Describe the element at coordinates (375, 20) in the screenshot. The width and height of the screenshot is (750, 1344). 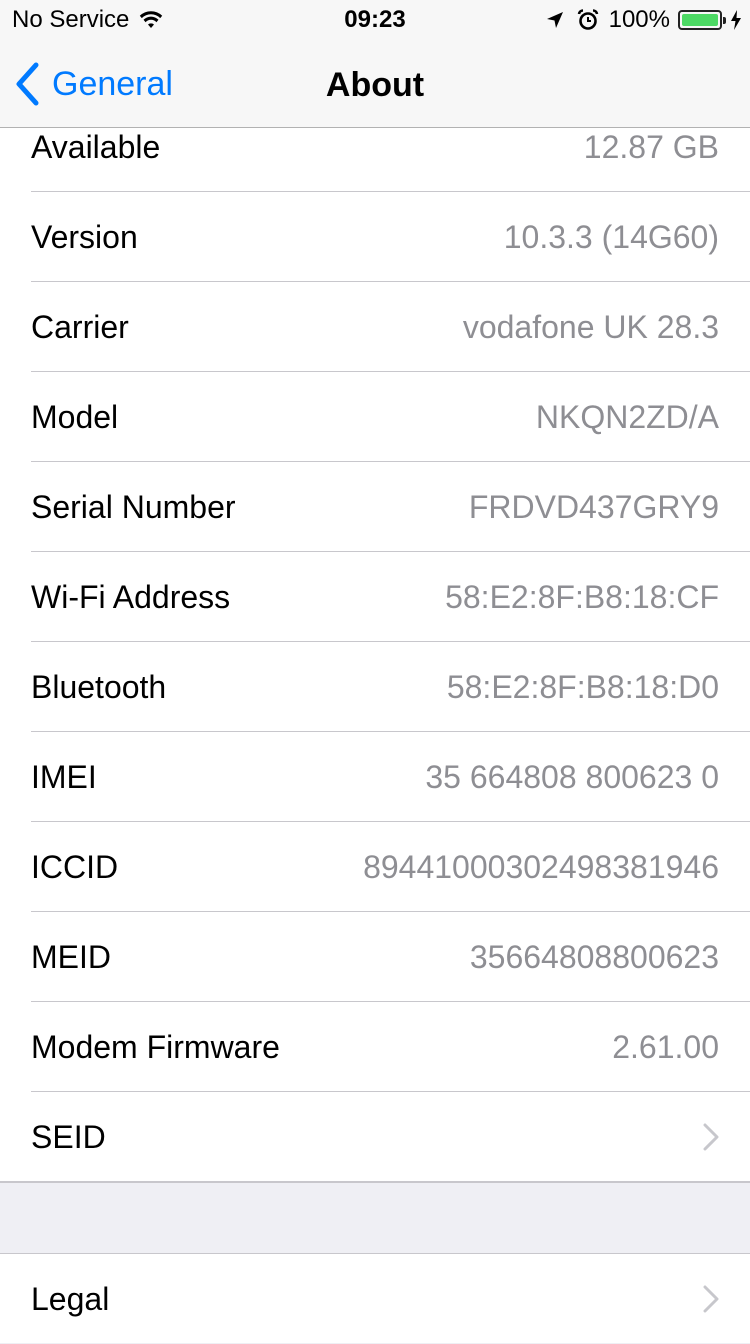
I see `status-bar: No Service 09:23 100%` at that location.